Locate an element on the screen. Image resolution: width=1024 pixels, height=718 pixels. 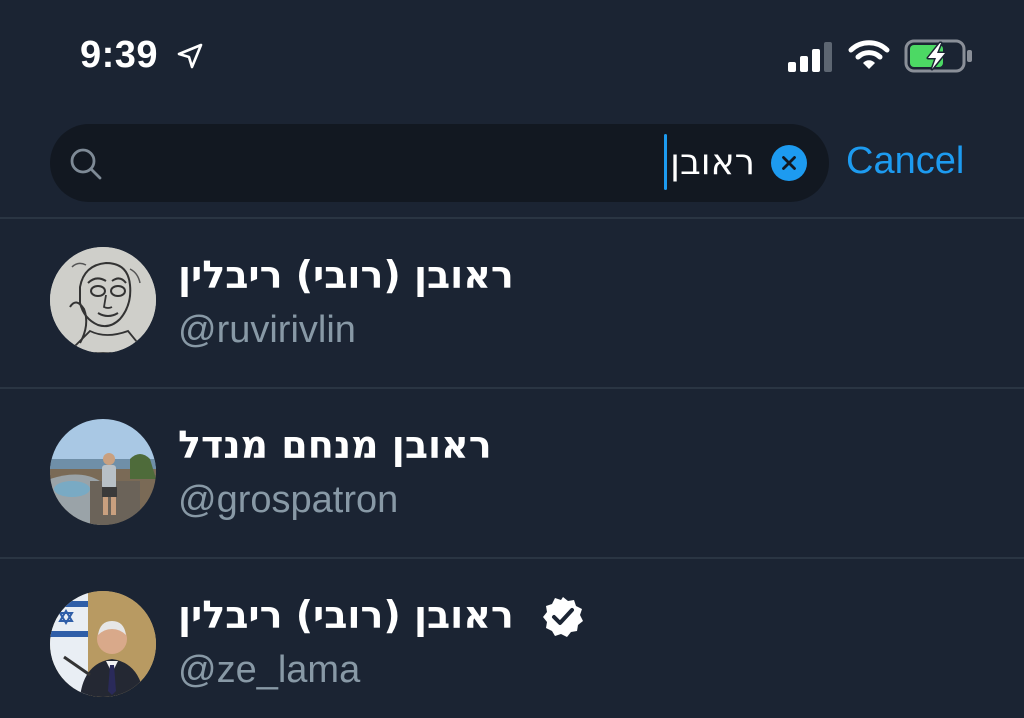
official-portrait-avatar is located at coordinates (103, 644).